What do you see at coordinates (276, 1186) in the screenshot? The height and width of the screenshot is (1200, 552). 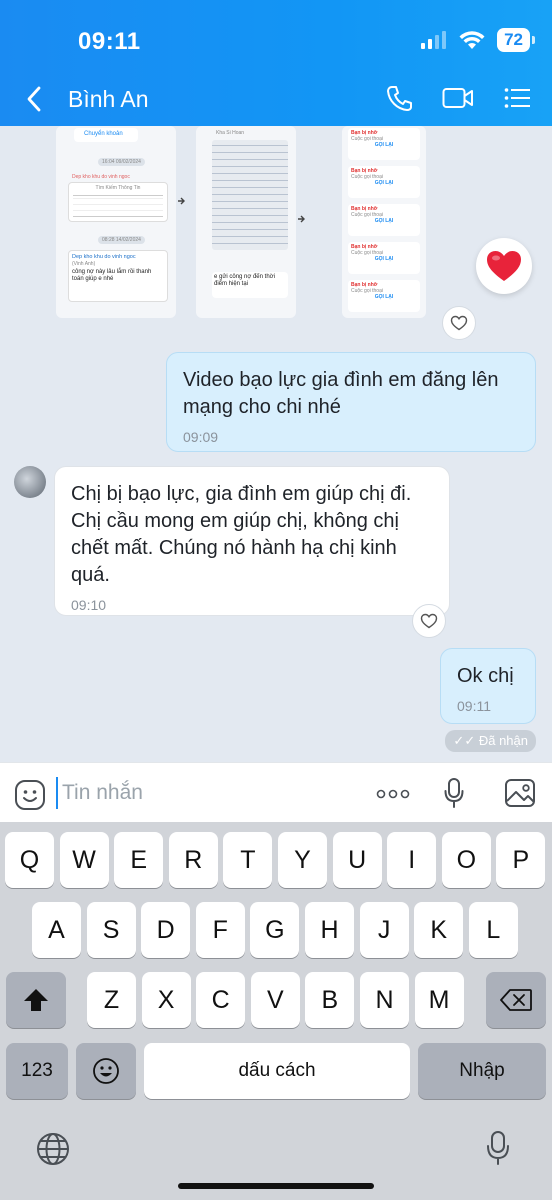 I see `home-indicator` at bounding box center [276, 1186].